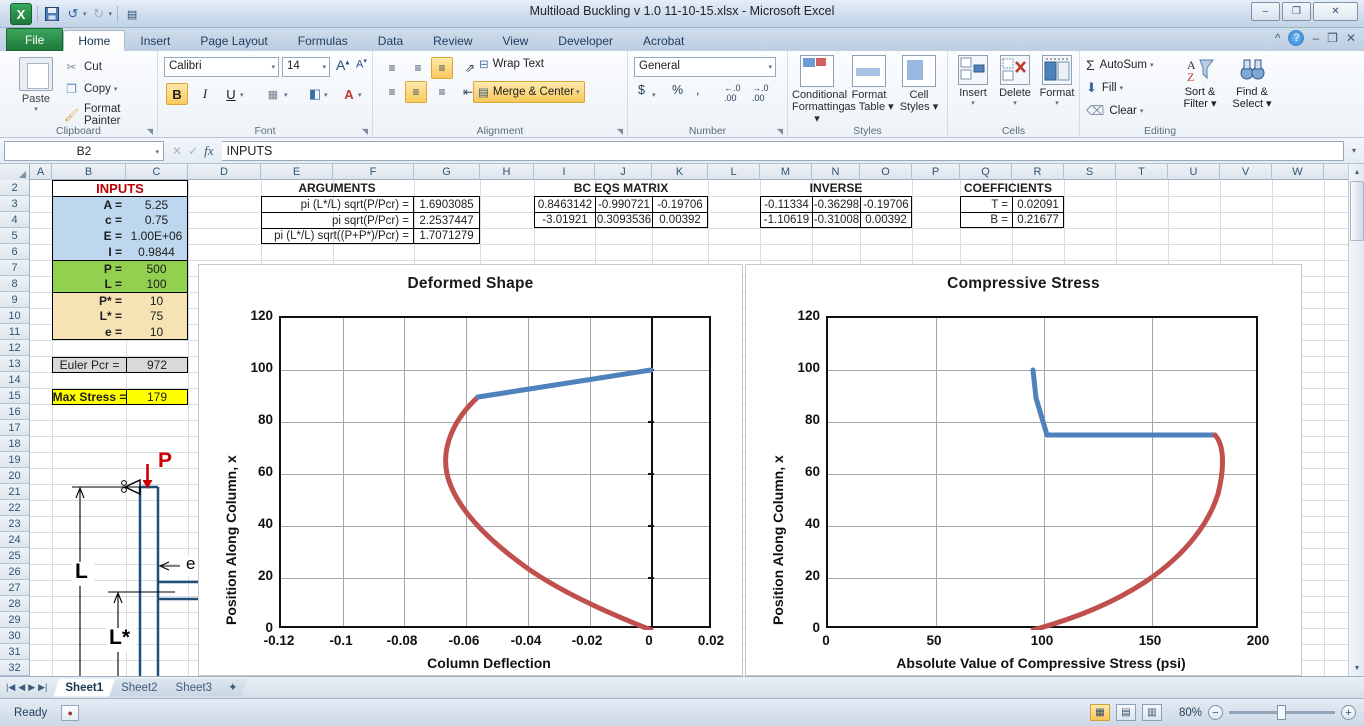  I want to click on cancel-formula-icon: ✕, so click(177, 151).